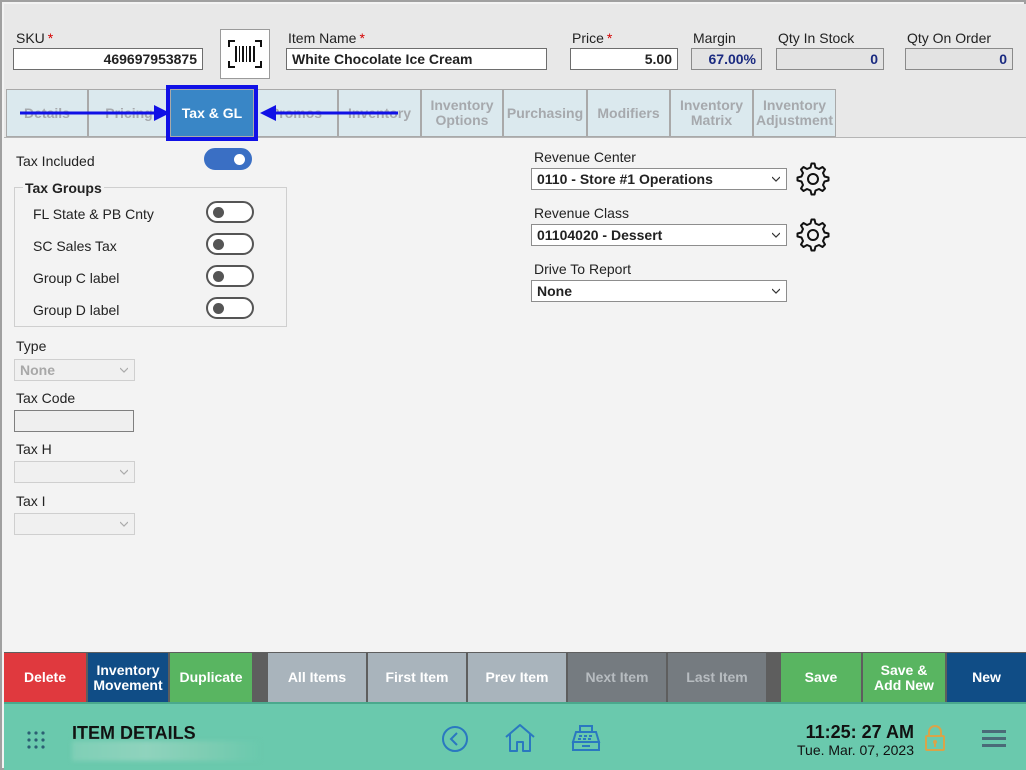  I want to click on annotation-arrow-left, so click(329, 113).